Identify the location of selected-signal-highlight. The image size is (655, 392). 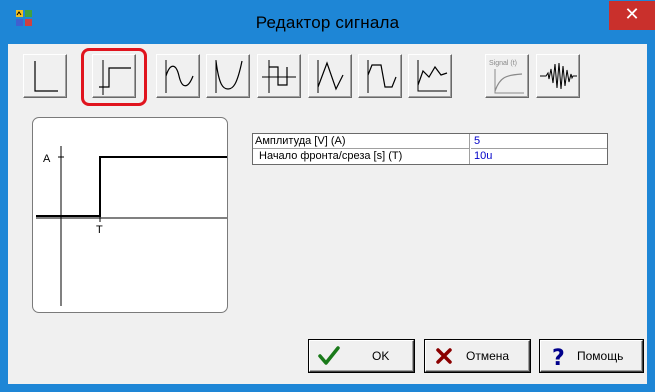
(114, 77).